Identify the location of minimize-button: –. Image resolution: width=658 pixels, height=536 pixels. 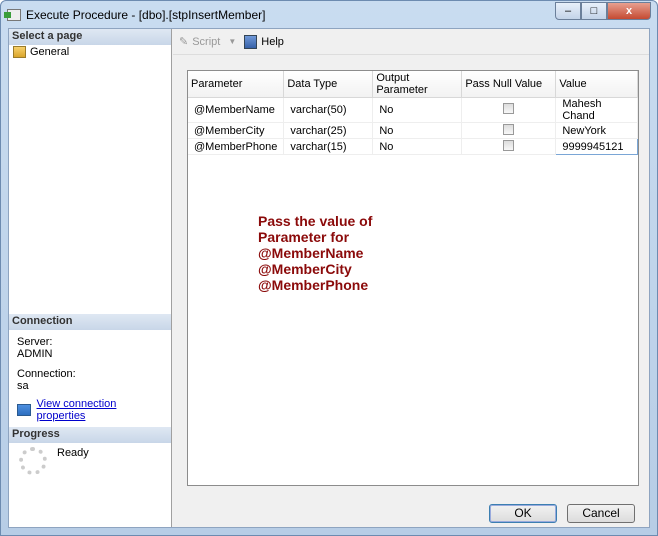
(568, 11).